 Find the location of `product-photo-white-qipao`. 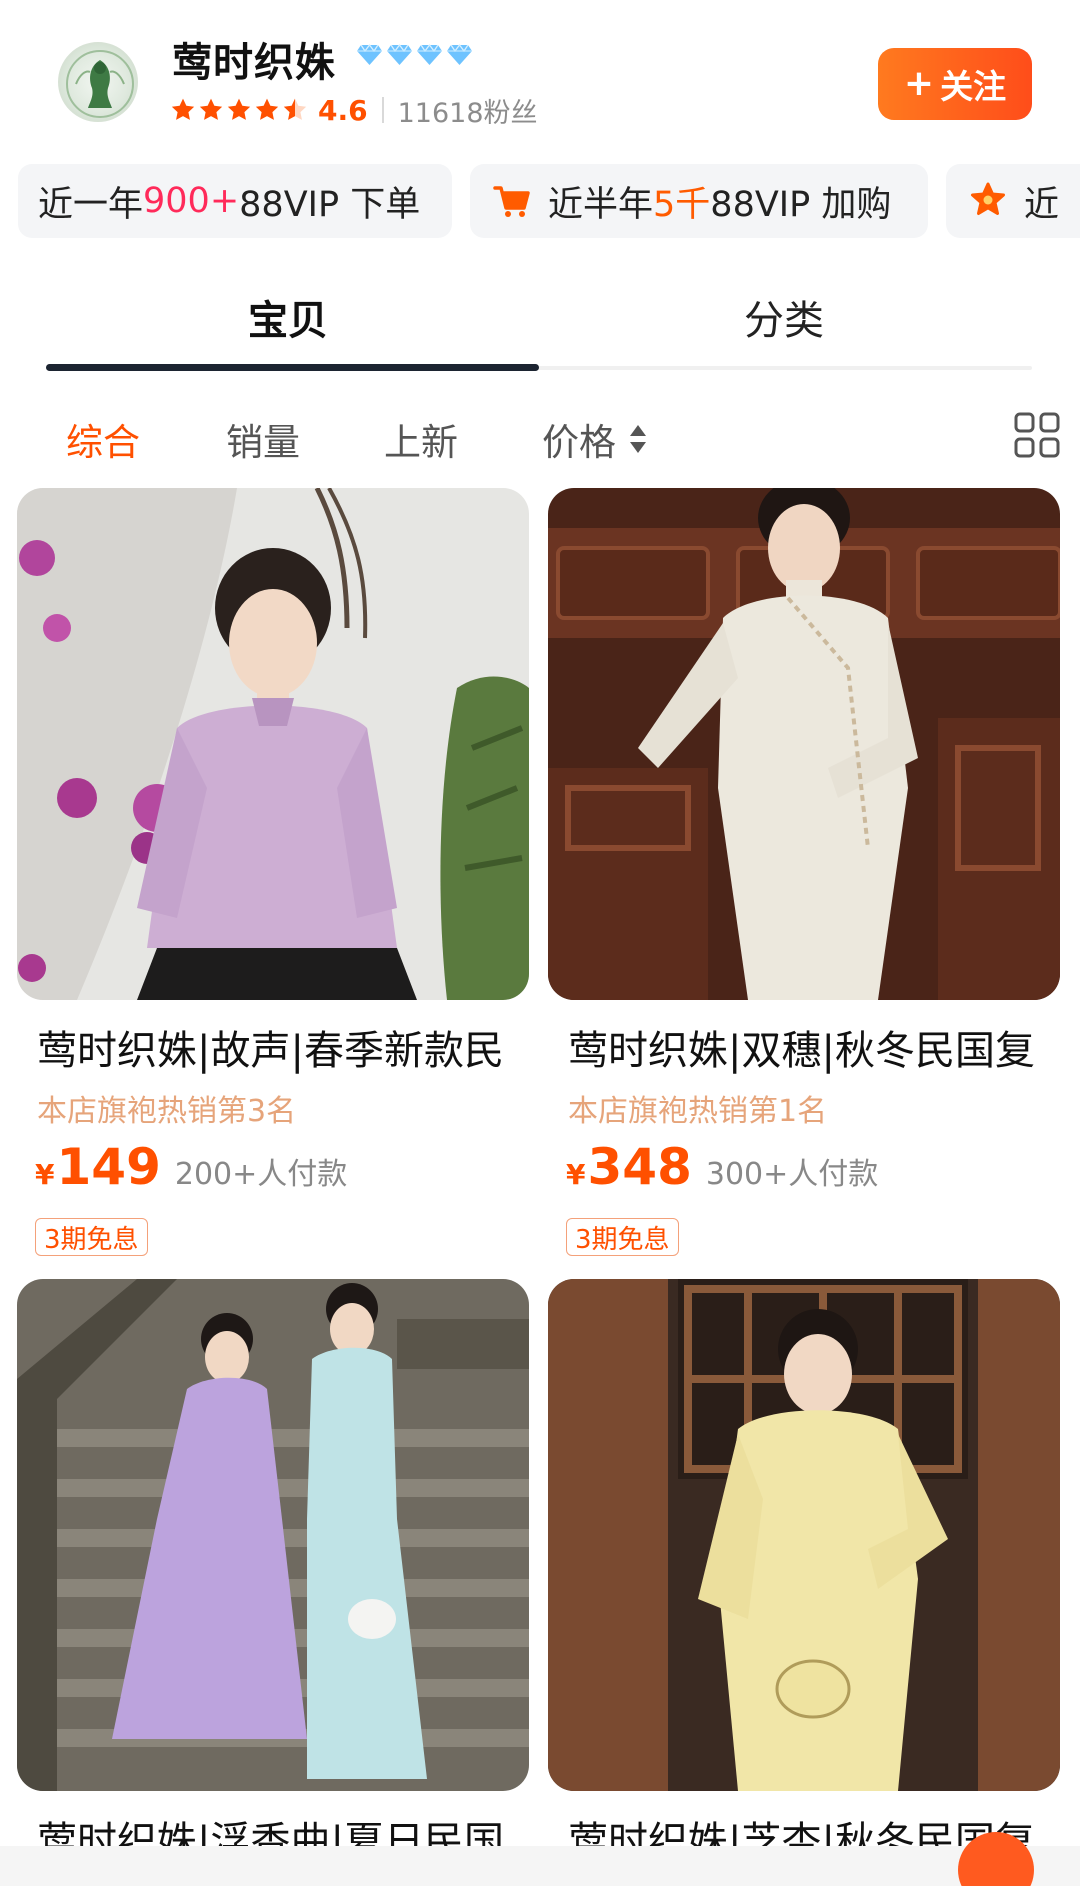

product-photo-white-qipao is located at coordinates (804, 744).